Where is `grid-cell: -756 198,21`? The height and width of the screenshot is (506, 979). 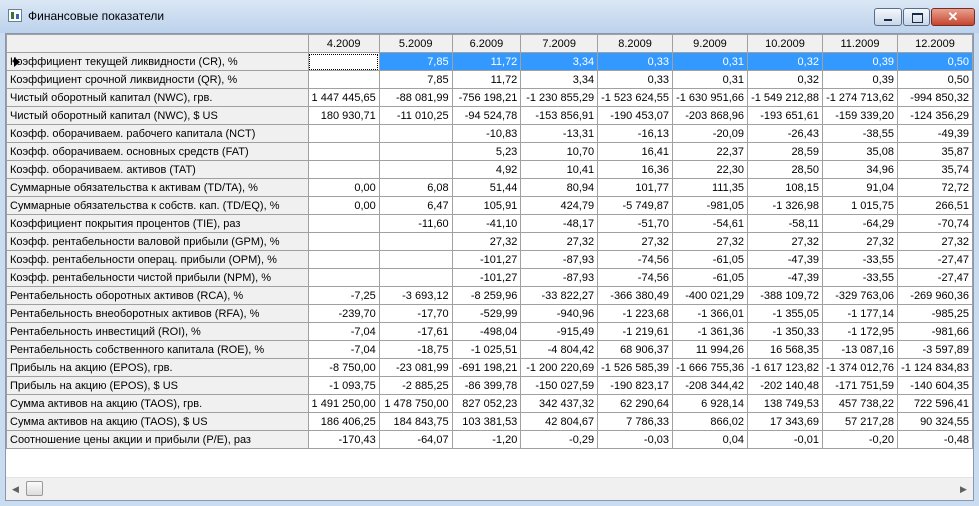
grid-cell: -756 198,21 is located at coordinates (486, 97).